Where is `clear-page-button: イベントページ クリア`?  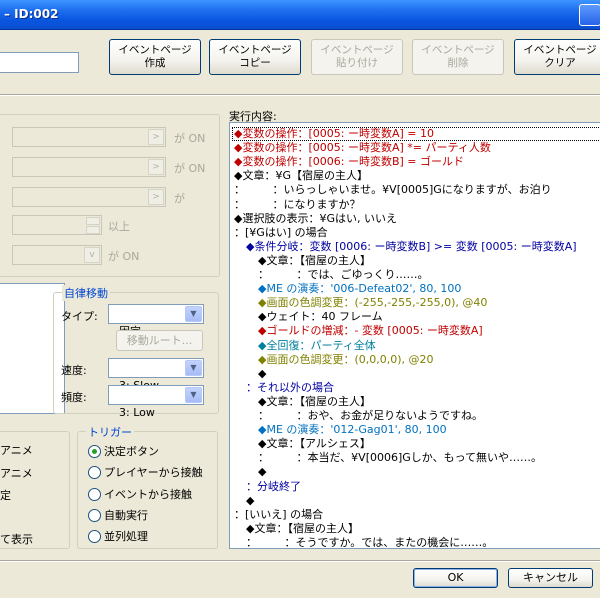
clear-page-button: イベントページ クリア is located at coordinates (557, 57).